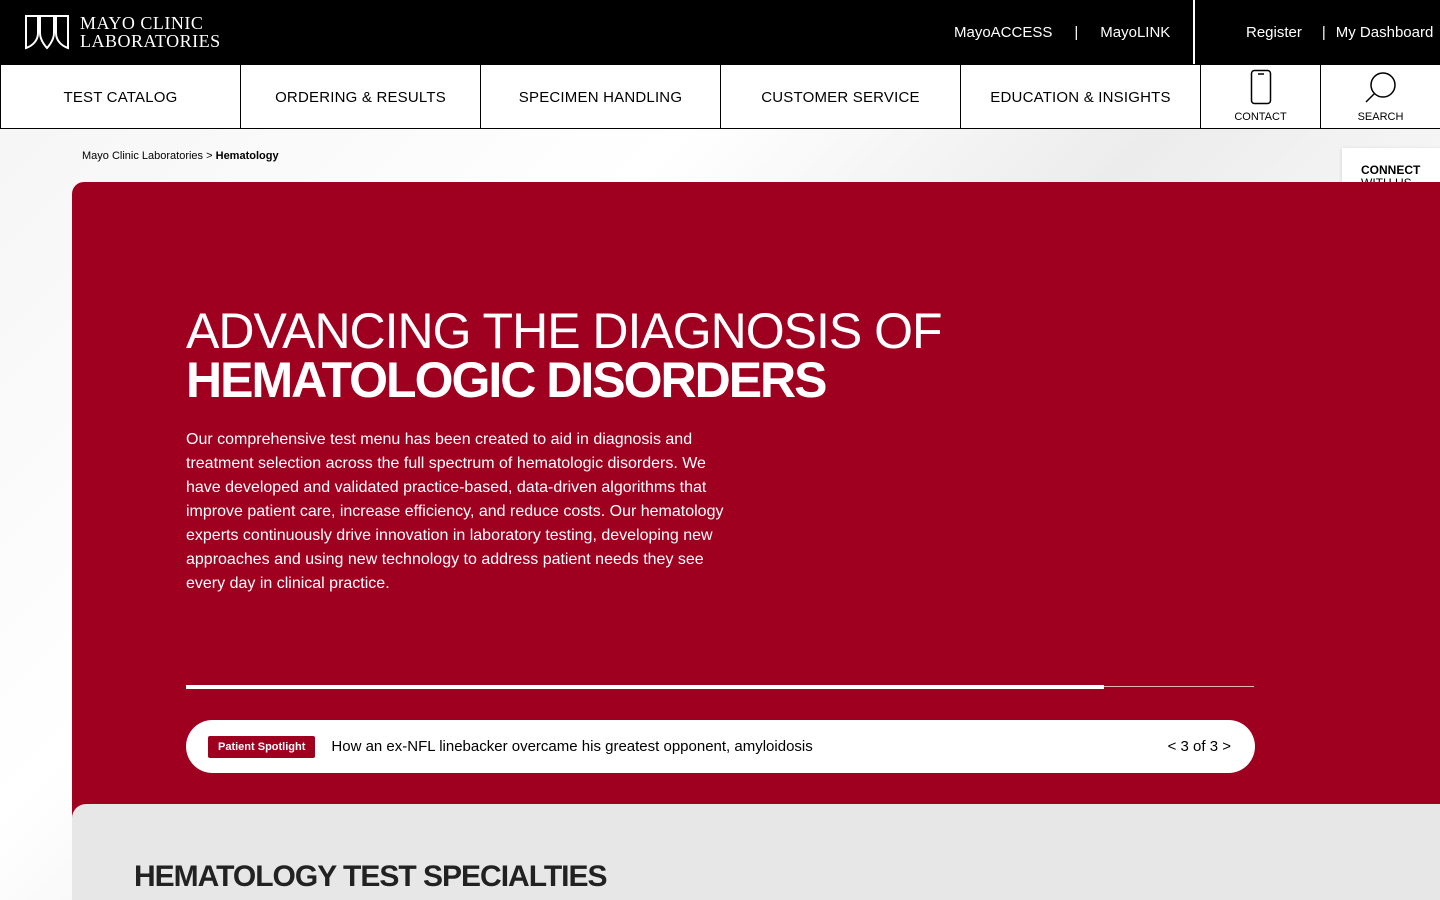 This screenshot has width=1440, height=900. Describe the element at coordinates (1194, 32) in the screenshot. I see `top-divider` at that location.